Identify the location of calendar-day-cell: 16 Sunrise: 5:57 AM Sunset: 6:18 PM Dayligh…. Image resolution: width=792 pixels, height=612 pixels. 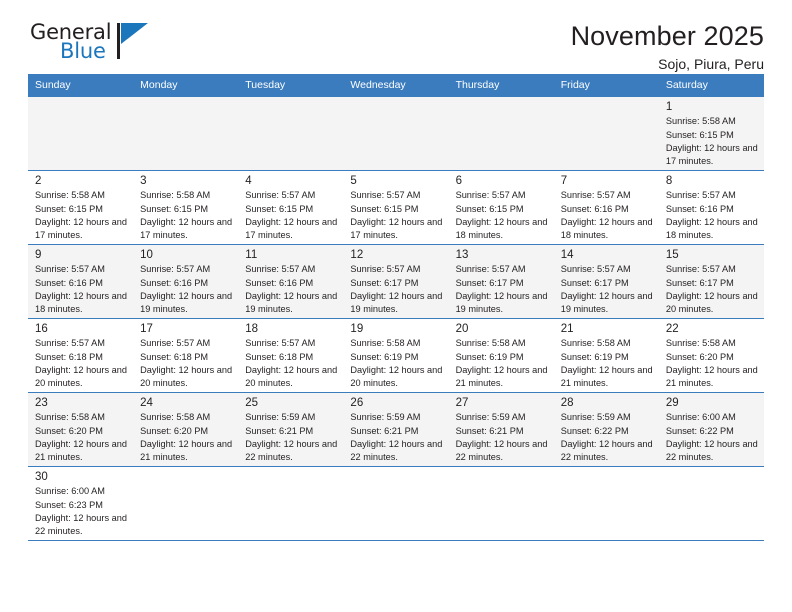
(81, 355).